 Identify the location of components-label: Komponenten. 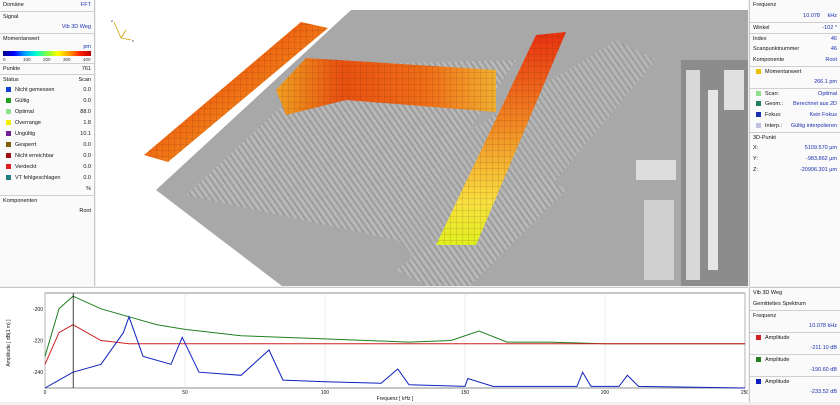
(20, 201).